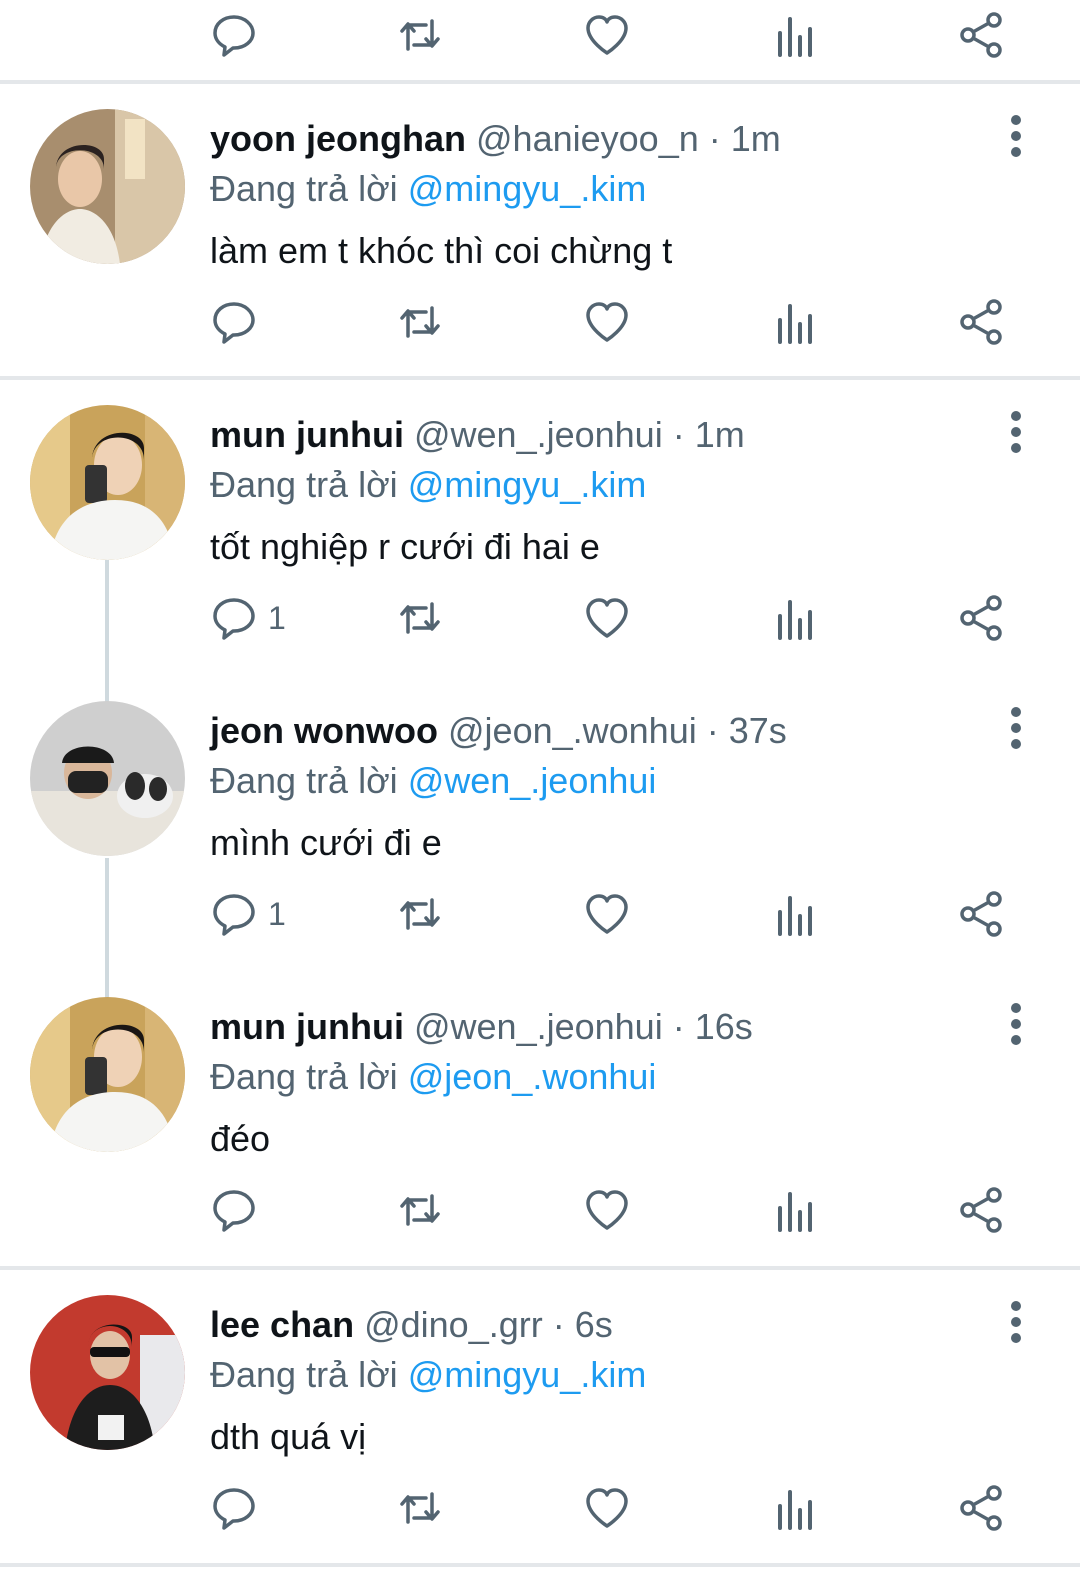 The image size is (1080, 1570). Describe the element at coordinates (338, 138) in the screenshot. I see `display-name: yoon jeonghan` at that location.